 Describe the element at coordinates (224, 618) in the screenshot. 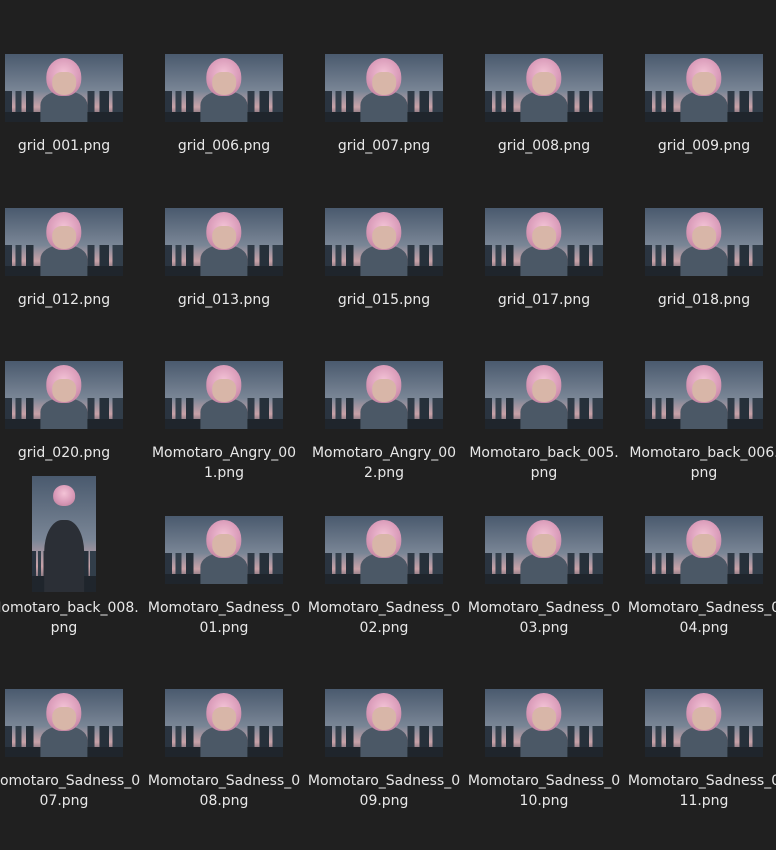

I see `file-name-label: Momotaro_Sadness_001.png` at that location.